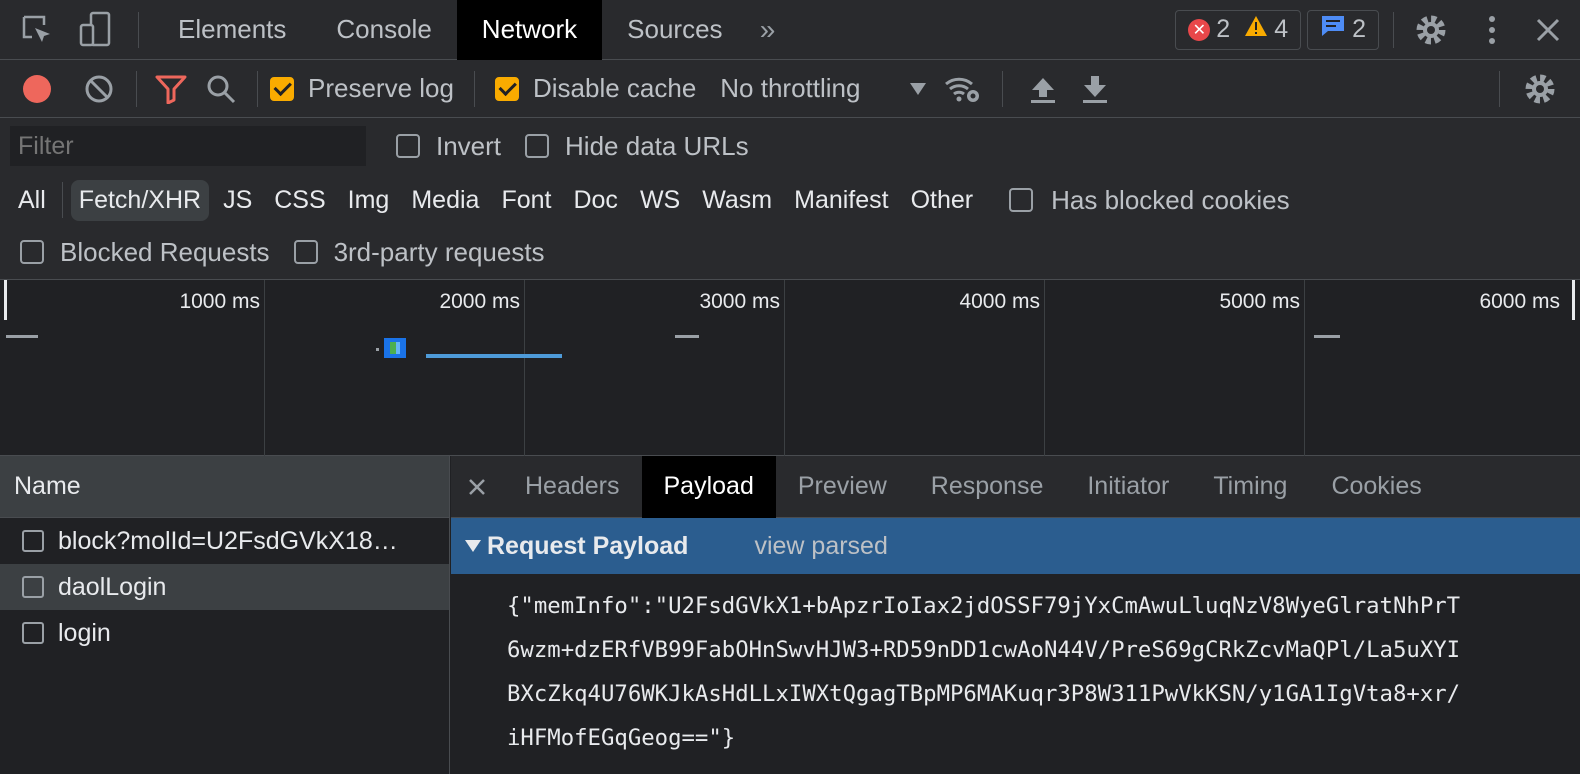  Describe the element at coordinates (595, 200) in the screenshot. I see `filter-type-doc: Doc` at that location.